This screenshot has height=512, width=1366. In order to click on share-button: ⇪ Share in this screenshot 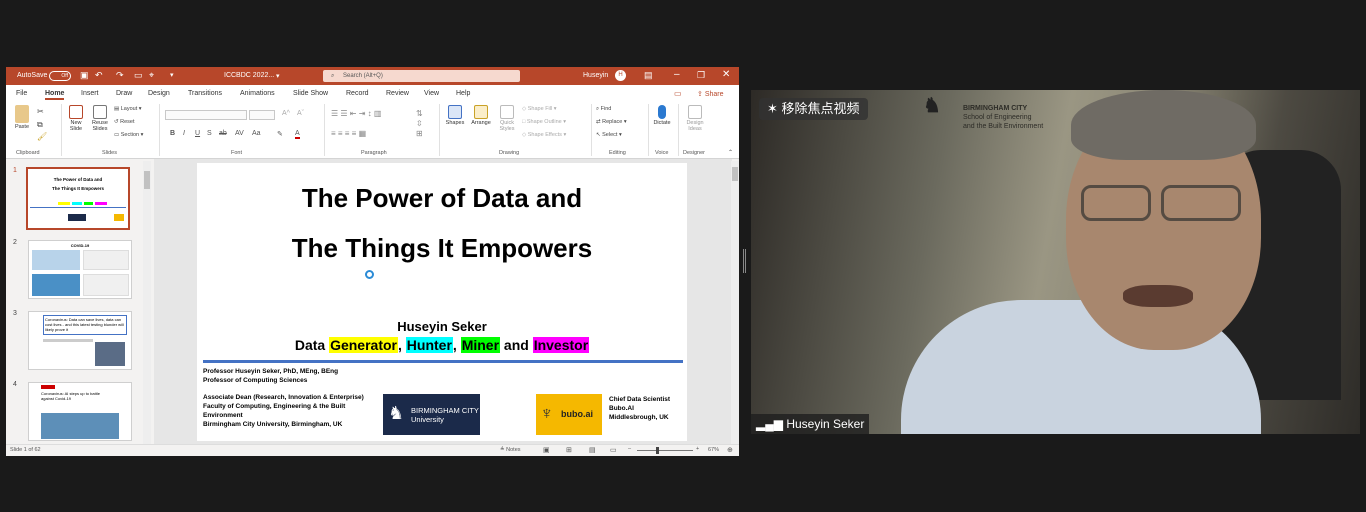, I will do `click(710, 94)`.